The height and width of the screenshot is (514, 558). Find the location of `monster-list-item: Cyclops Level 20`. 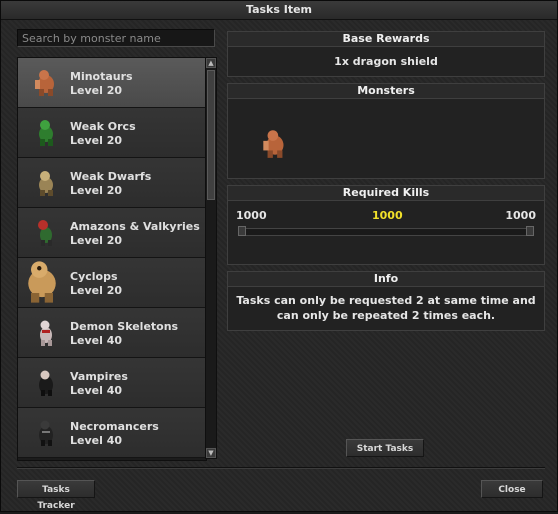

monster-list-item: Cyclops Level 20 is located at coordinates (112, 283).